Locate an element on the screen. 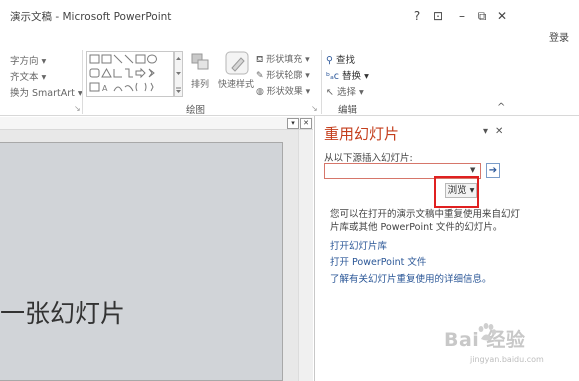  convert-to-smartart-button: 换为 SmartArt ▾ is located at coordinates (46, 92).